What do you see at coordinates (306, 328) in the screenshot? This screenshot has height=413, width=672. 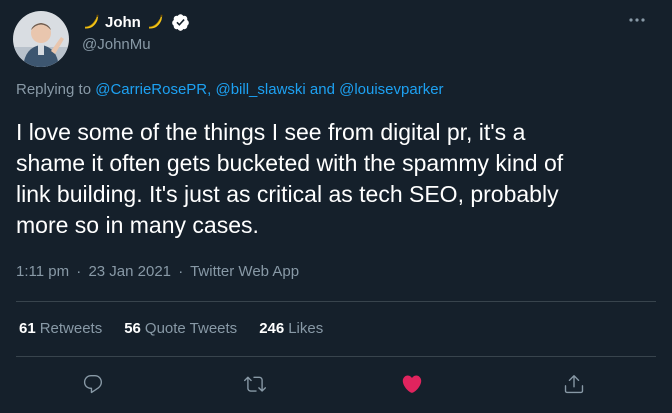 I see `likes-label: Likes` at bounding box center [306, 328].